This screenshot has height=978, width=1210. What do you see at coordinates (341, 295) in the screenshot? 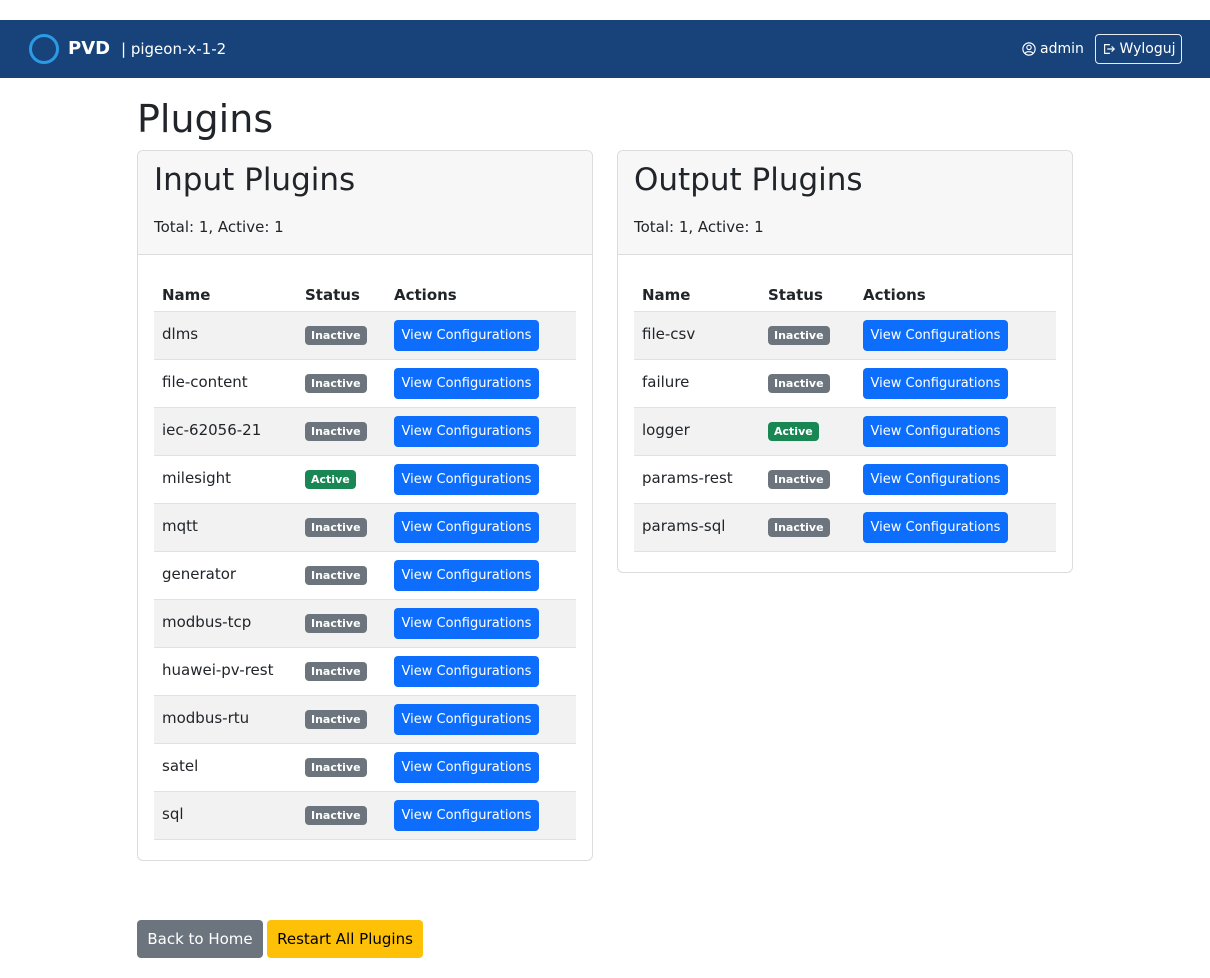
I see `column-header-status: Status` at bounding box center [341, 295].